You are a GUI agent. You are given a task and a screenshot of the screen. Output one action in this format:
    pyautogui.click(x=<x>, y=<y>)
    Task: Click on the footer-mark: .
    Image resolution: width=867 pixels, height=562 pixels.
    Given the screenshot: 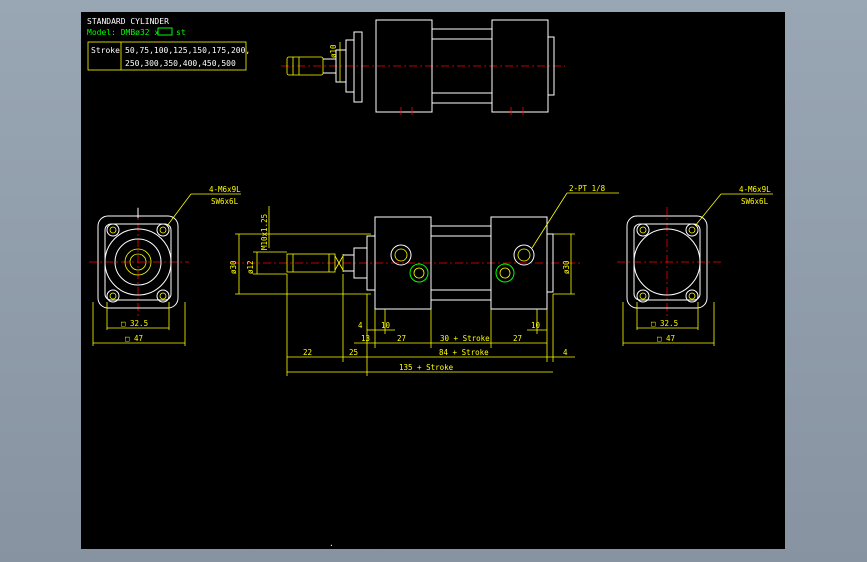 What is the action you would take?
    pyautogui.click(x=331, y=543)
    